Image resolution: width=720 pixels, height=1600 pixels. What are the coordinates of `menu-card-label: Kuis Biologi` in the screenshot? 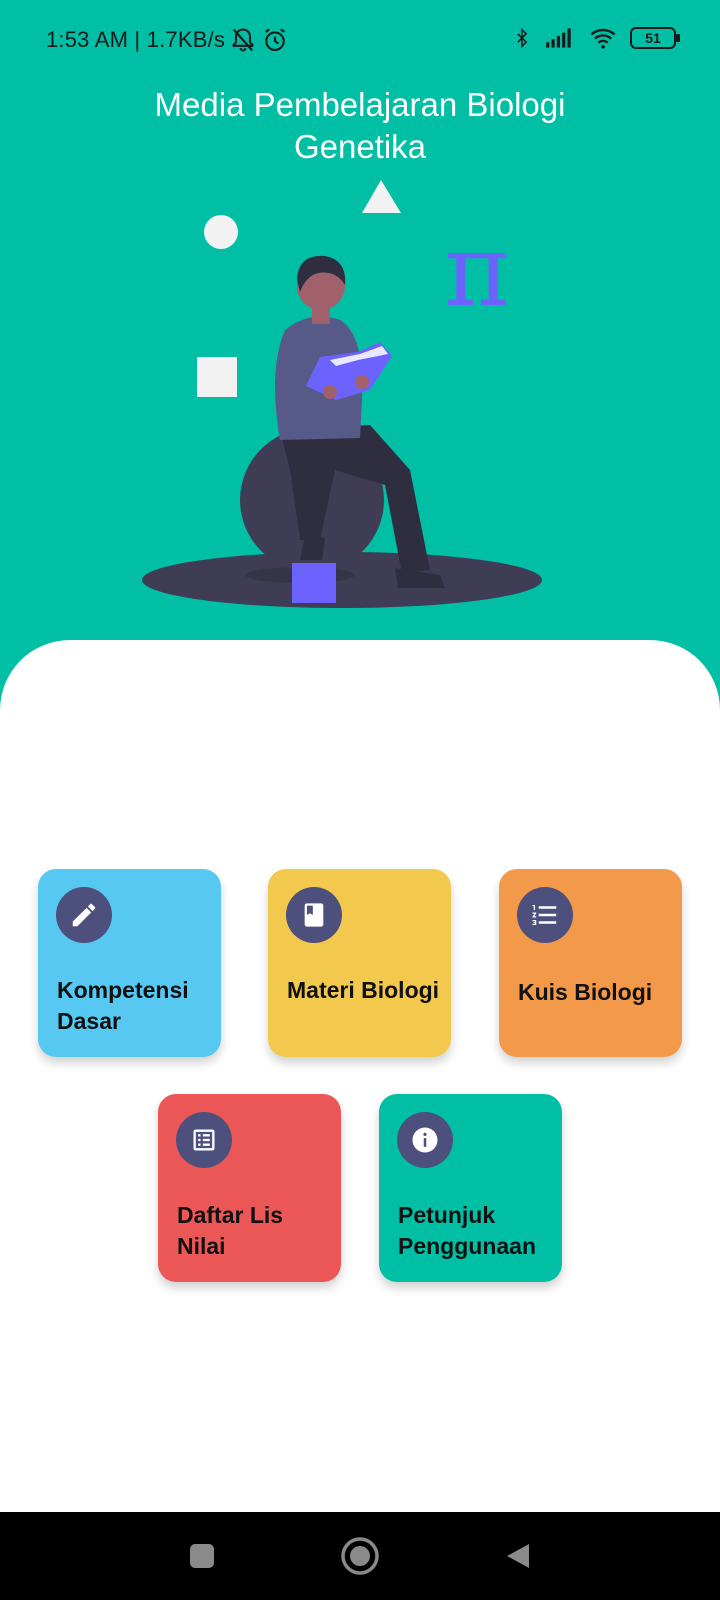 It's located at (585, 992).